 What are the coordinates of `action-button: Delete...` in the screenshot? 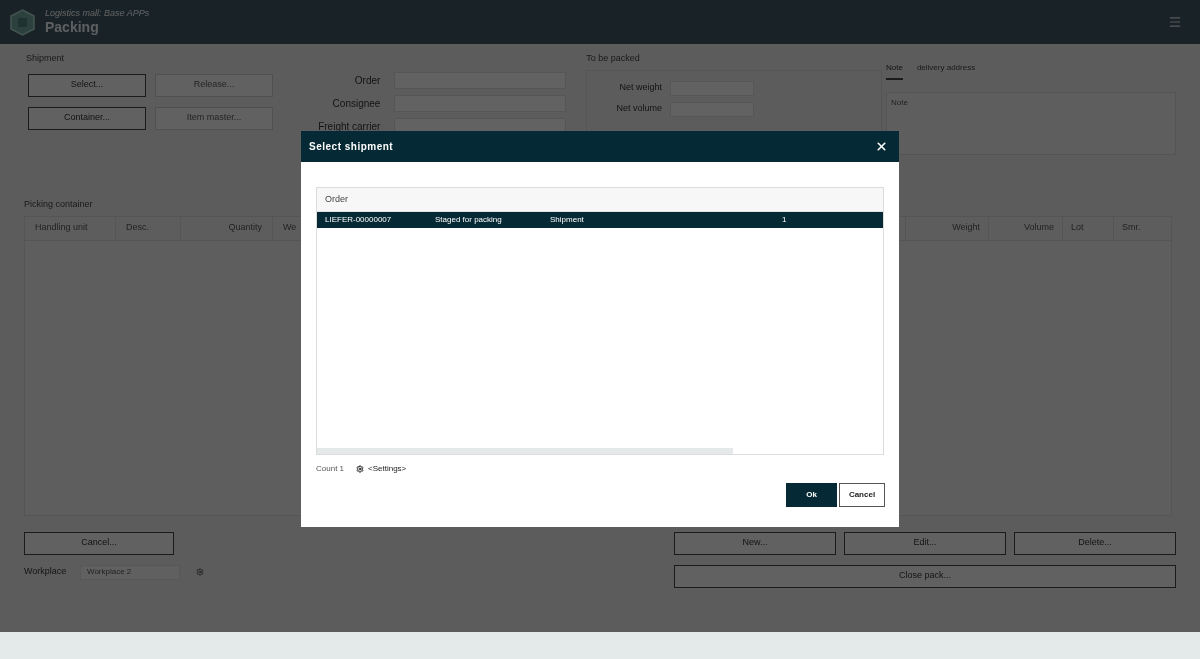 It's located at (1095, 543).